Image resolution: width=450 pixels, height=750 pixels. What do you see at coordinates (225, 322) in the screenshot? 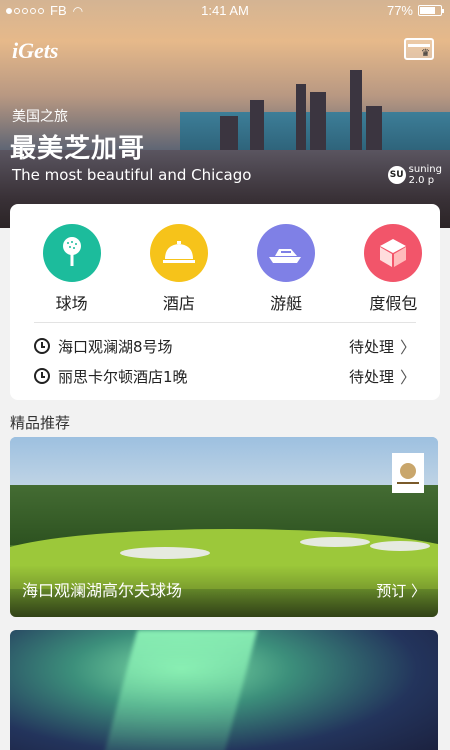
I see `divider` at bounding box center [225, 322].